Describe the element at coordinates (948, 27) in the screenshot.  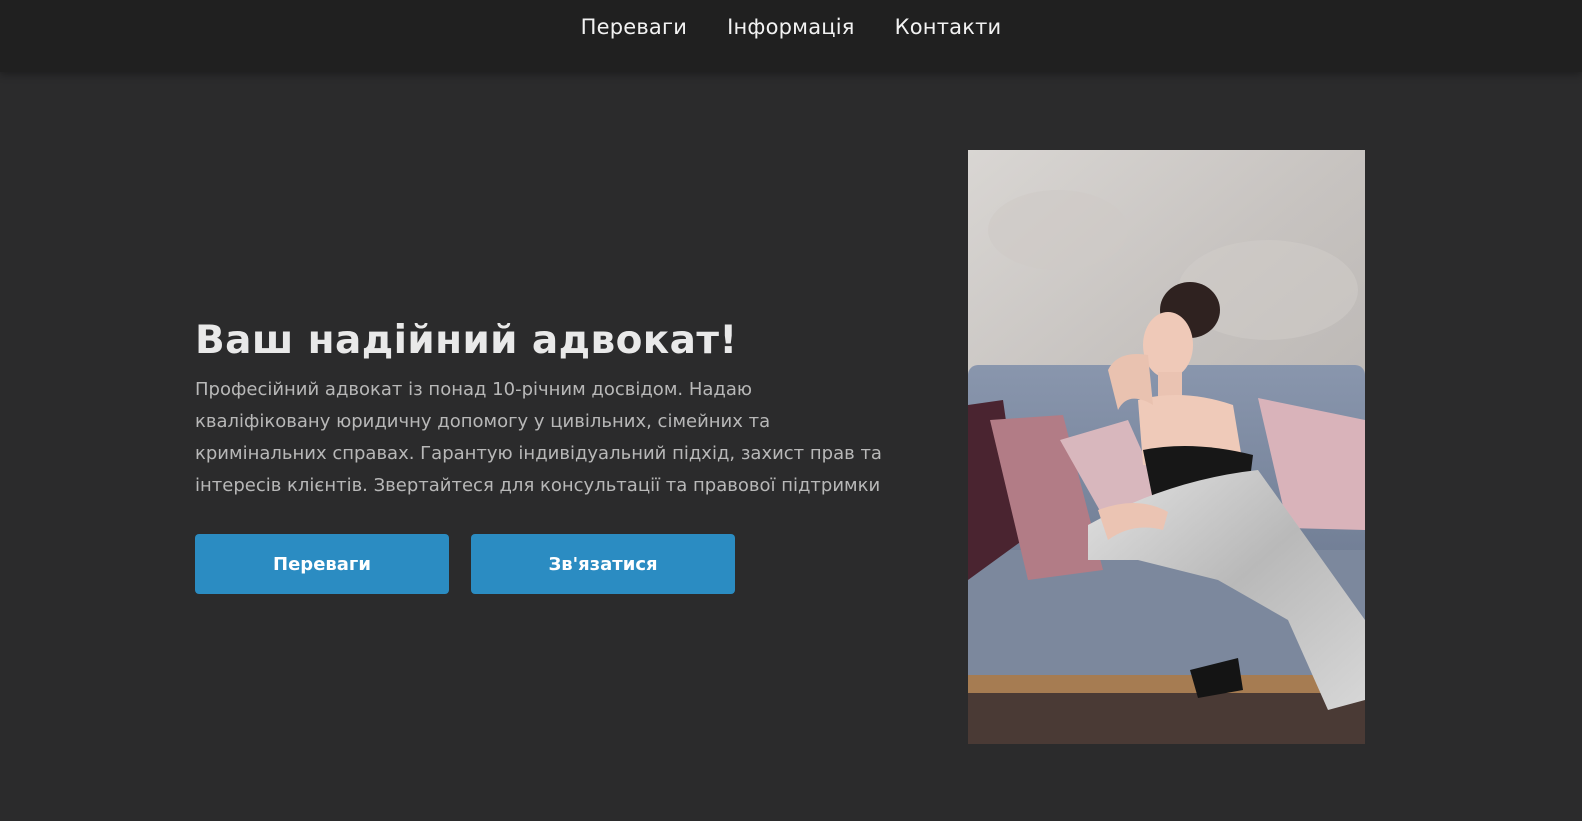
I see `nav-link-contacts: Контакти` at that location.